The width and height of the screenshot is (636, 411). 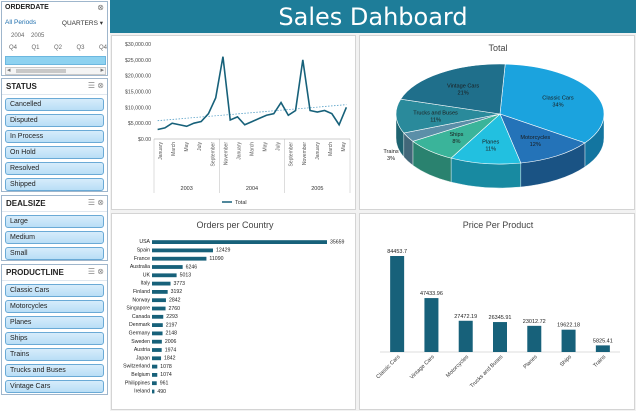 I want to click on category-label: Philippines, so click(x=137, y=383).